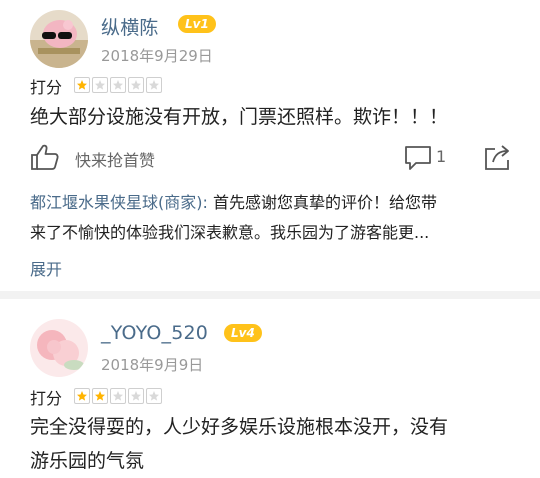 This screenshot has height=478, width=540. I want to click on review-divider, so click(270, 295).